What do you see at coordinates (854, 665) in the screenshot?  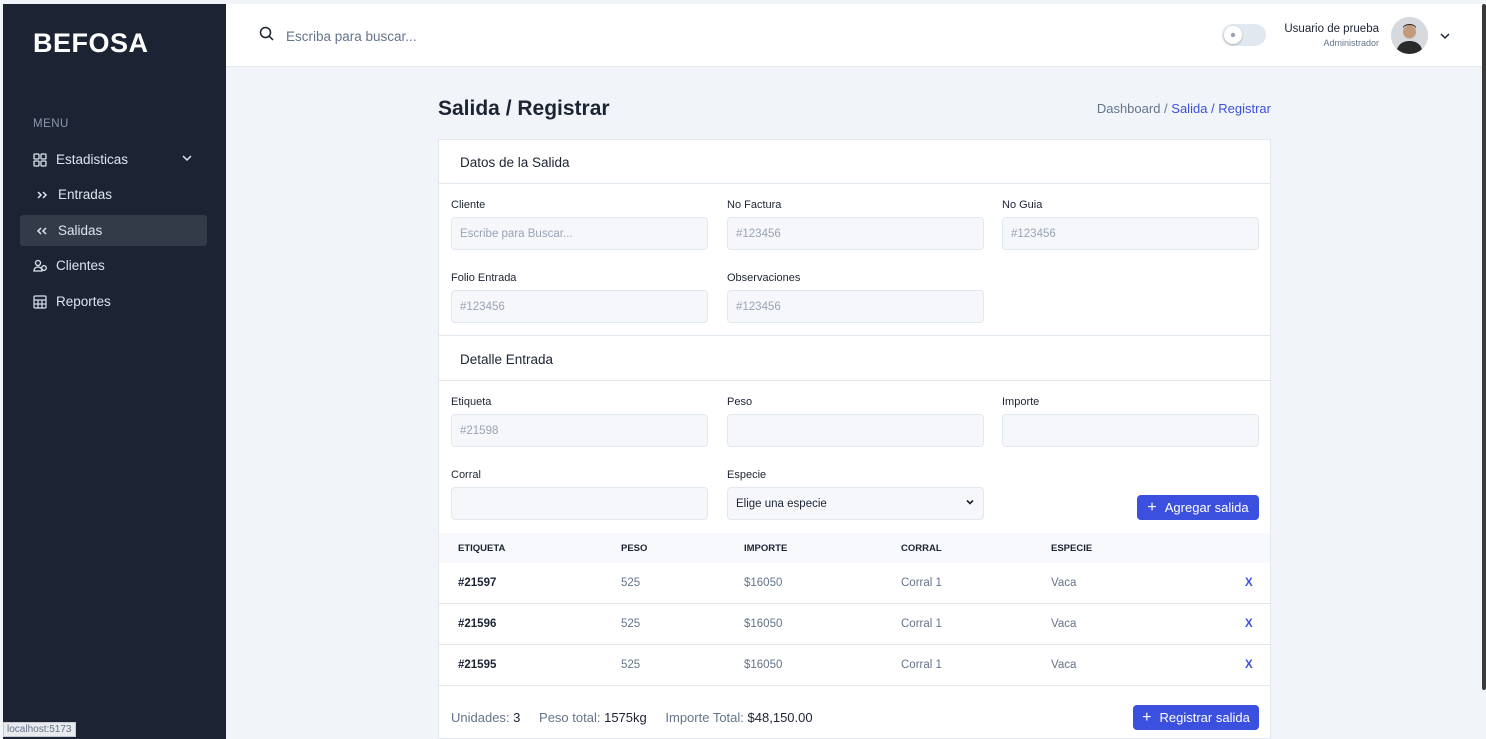 I see `table-row: #21595 525 $16050 Corral 1 Vaca X` at bounding box center [854, 665].